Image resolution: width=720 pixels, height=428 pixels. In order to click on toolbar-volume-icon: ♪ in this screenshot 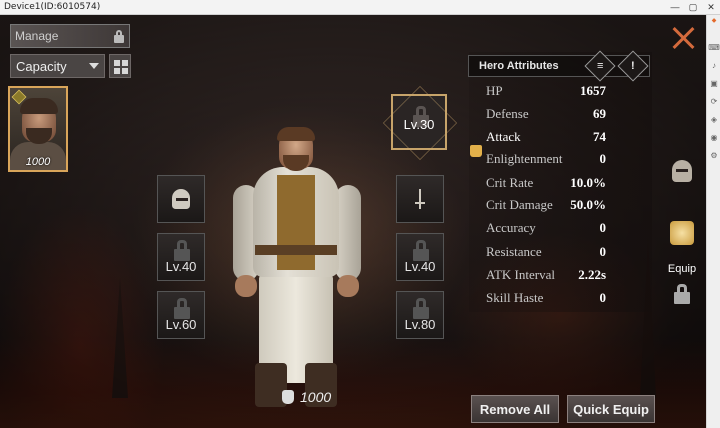, I will do `click(713, 66)`.